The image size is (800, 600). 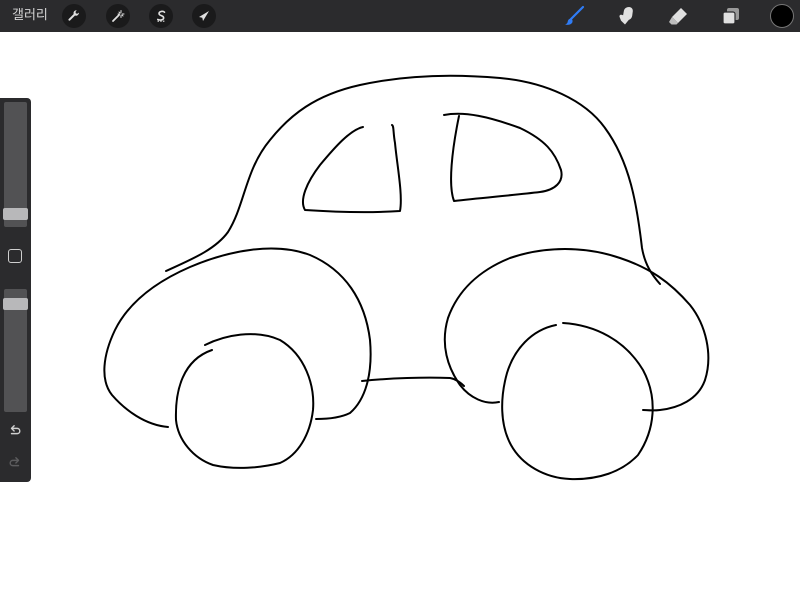 I want to click on eraser-icon, so click(x=678, y=16).